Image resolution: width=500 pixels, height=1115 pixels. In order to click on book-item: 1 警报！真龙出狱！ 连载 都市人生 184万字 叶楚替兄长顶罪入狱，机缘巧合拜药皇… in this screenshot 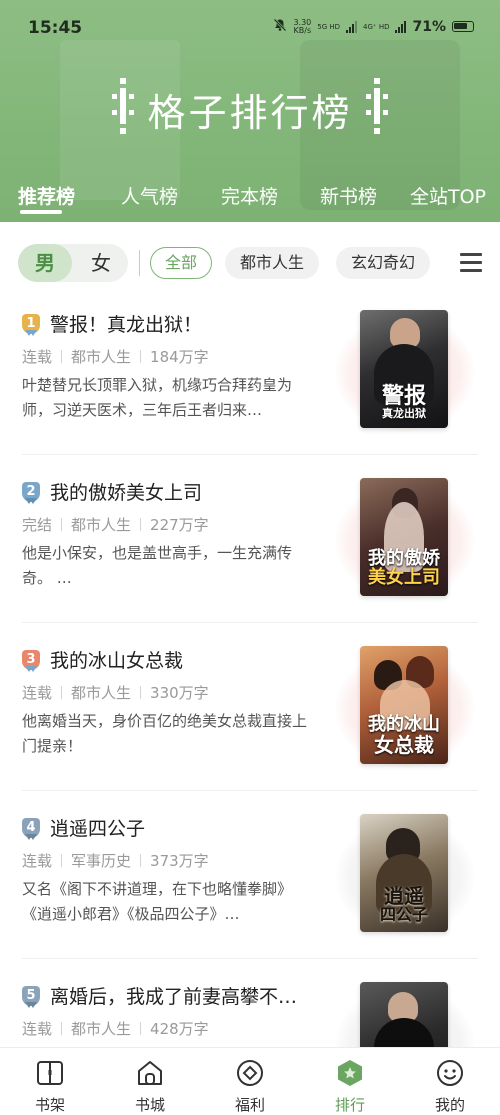, I will do `click(250, 390)`.